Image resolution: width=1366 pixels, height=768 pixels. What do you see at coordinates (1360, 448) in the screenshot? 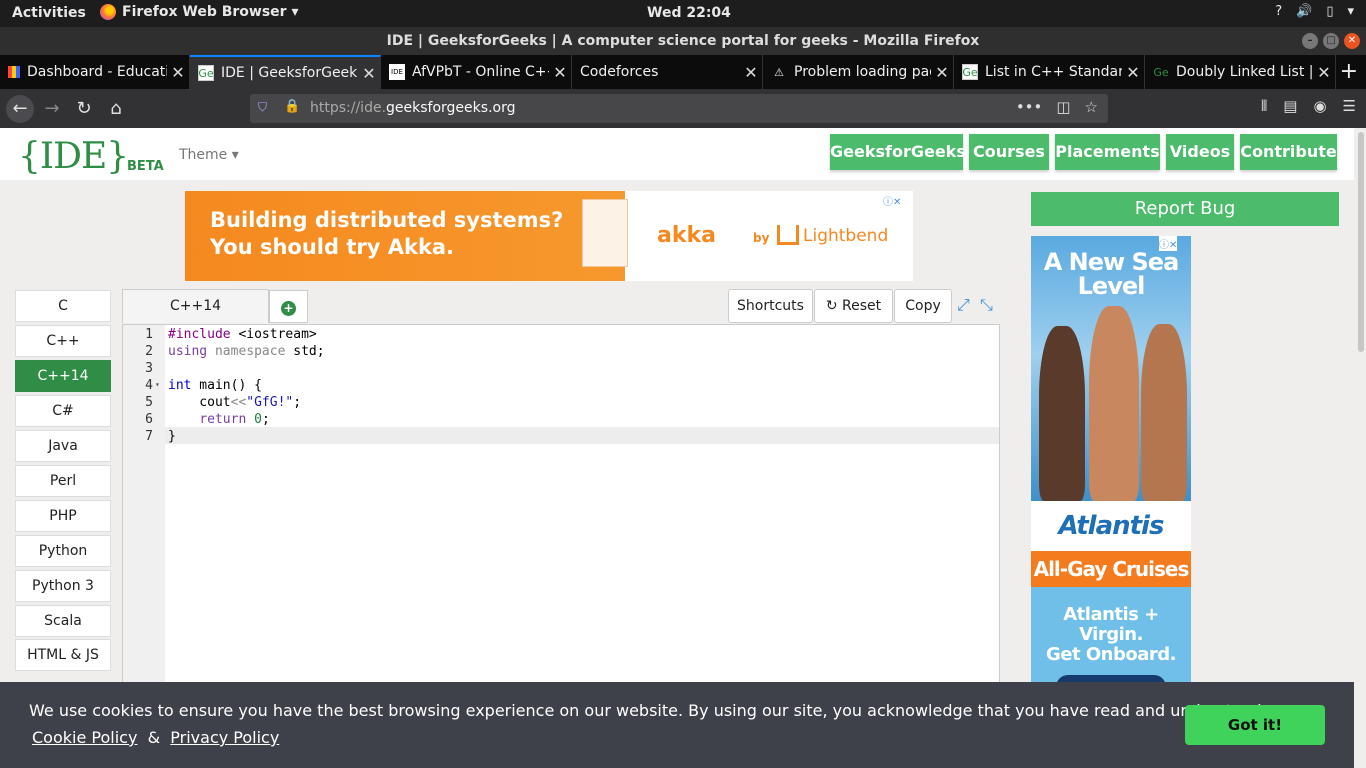
I see `page-scrollbar` at bounding box center [1360, 448].